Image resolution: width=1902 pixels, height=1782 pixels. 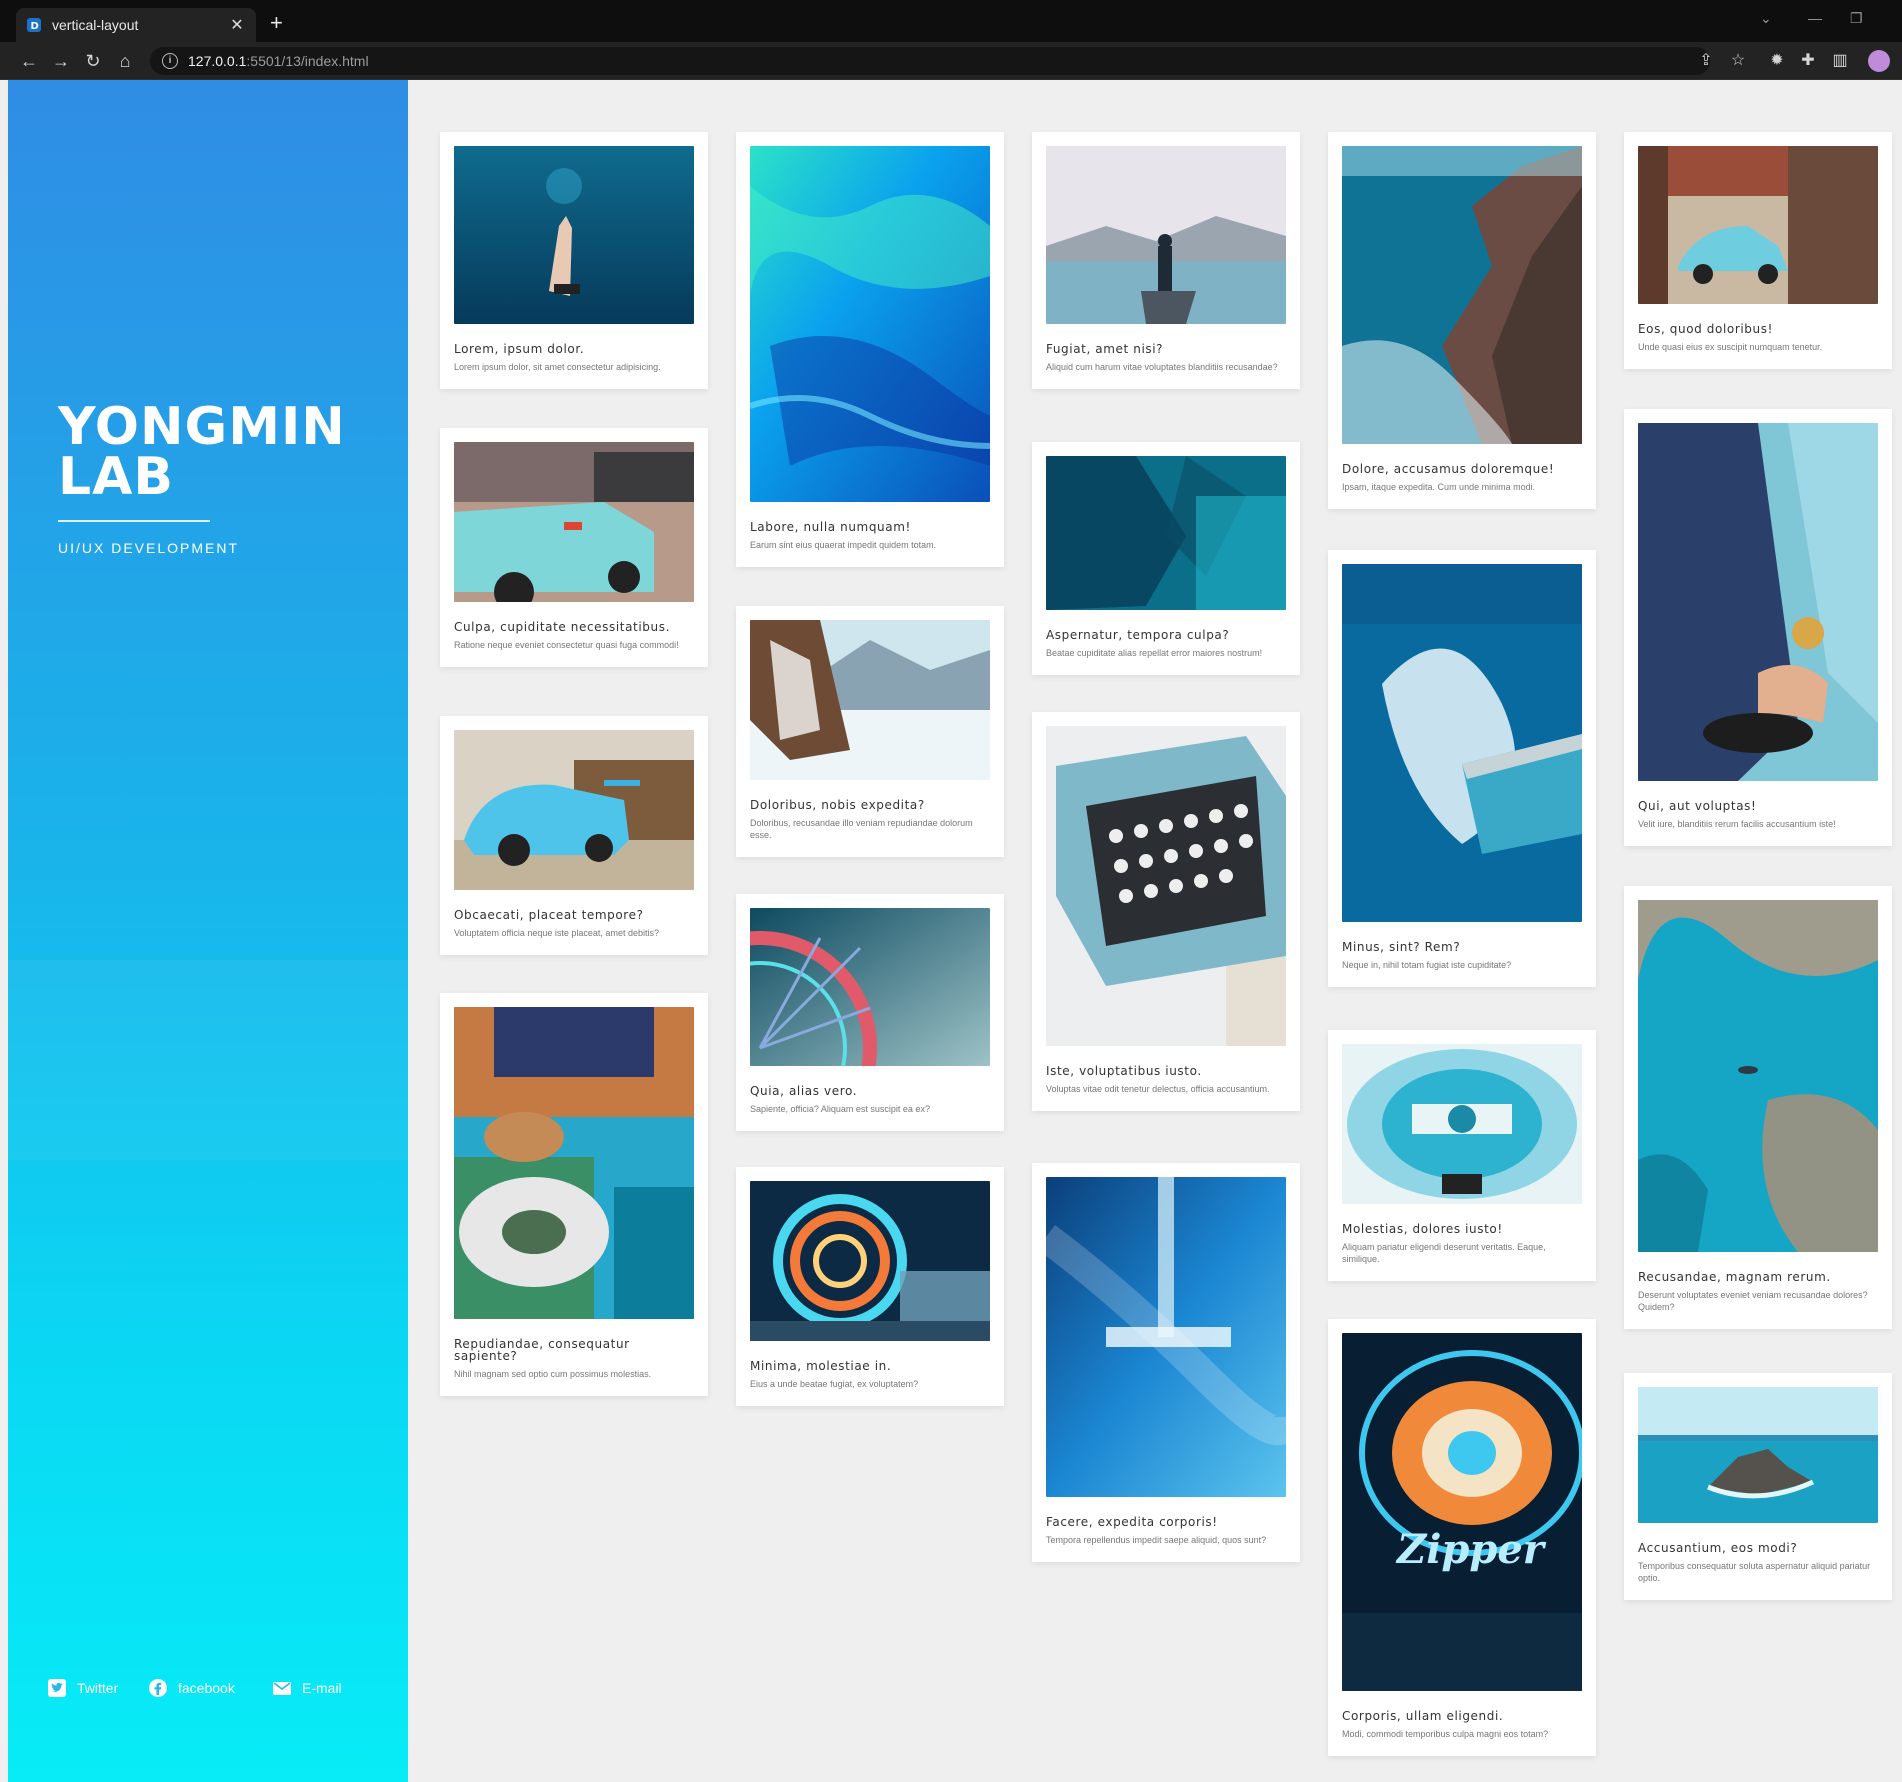 I want to click on email-link: E-mail, so click(x=307, y=1688).